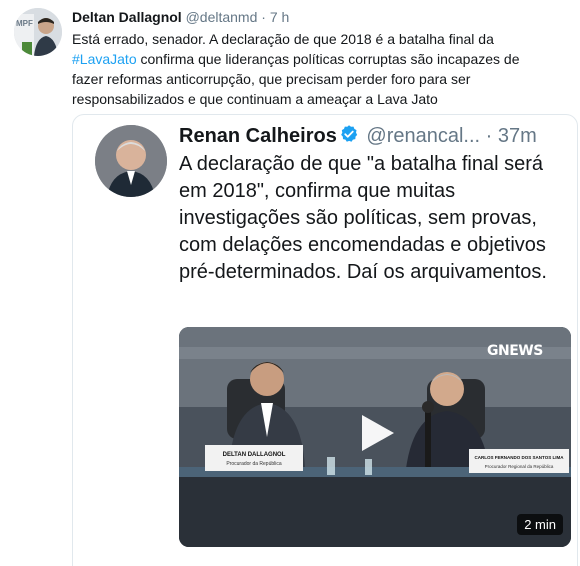  Describe the element at coordinates (131, 161) in the screenshot. I see `quoted-author-avatar` at that location.